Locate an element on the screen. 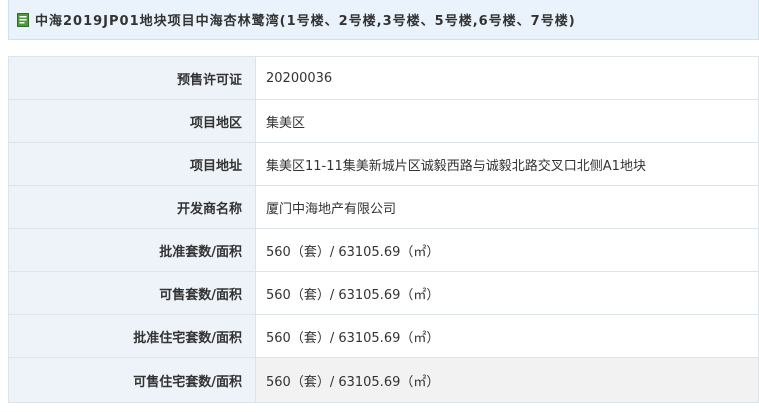 The height and width of the screenshot is (412, 759). saleable-units-area-label: 可售套数/面积 is located at coordinates (132, 293).